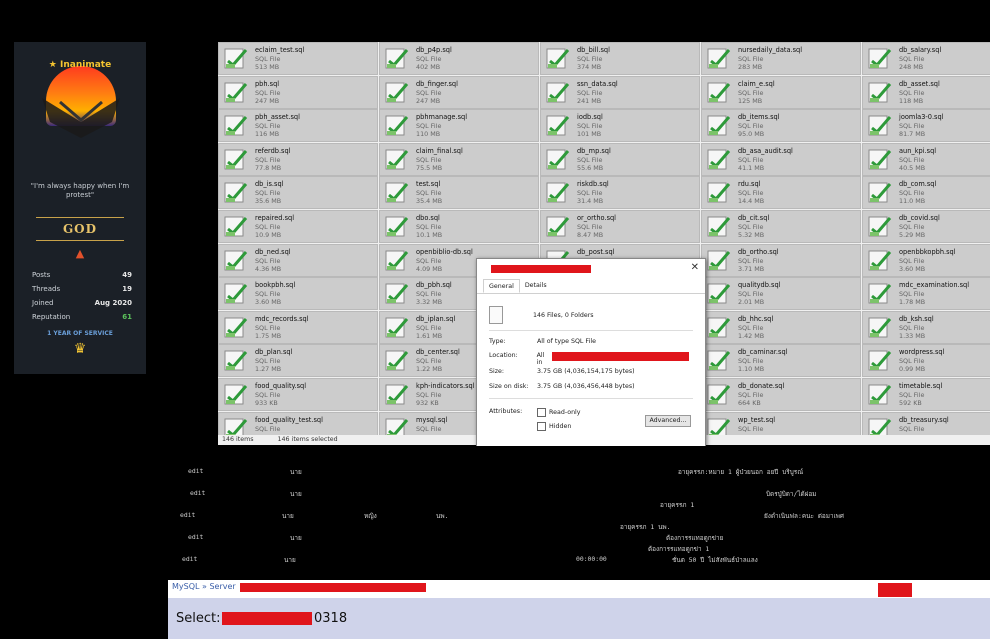 The height and width of the screenshot is (639, 990). What do you see at coordinates (559, 412) in the screenshot?
I see `readonly-checkbox: Read-only` at bounding box center [559, 412].